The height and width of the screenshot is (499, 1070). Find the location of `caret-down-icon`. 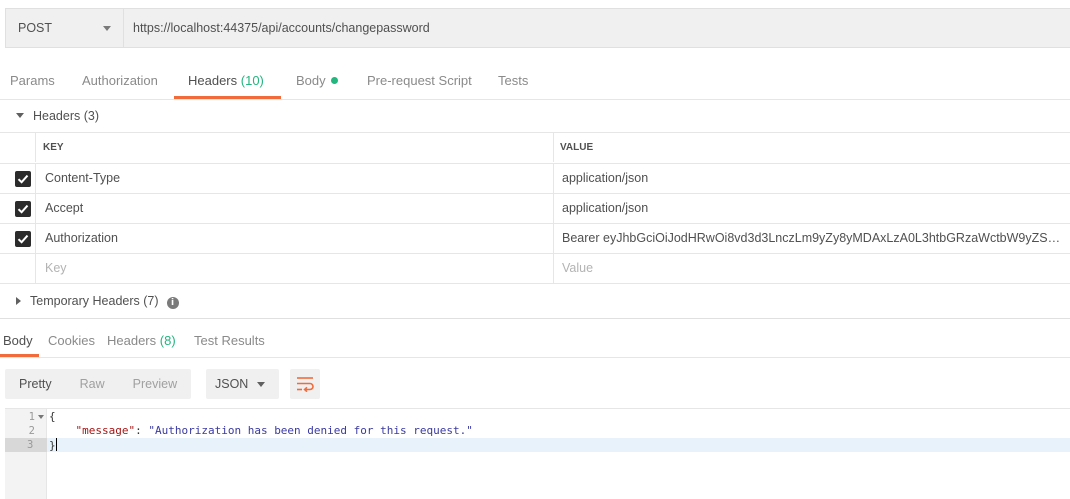

caret-down-icon is located at coordinates (20, 115).